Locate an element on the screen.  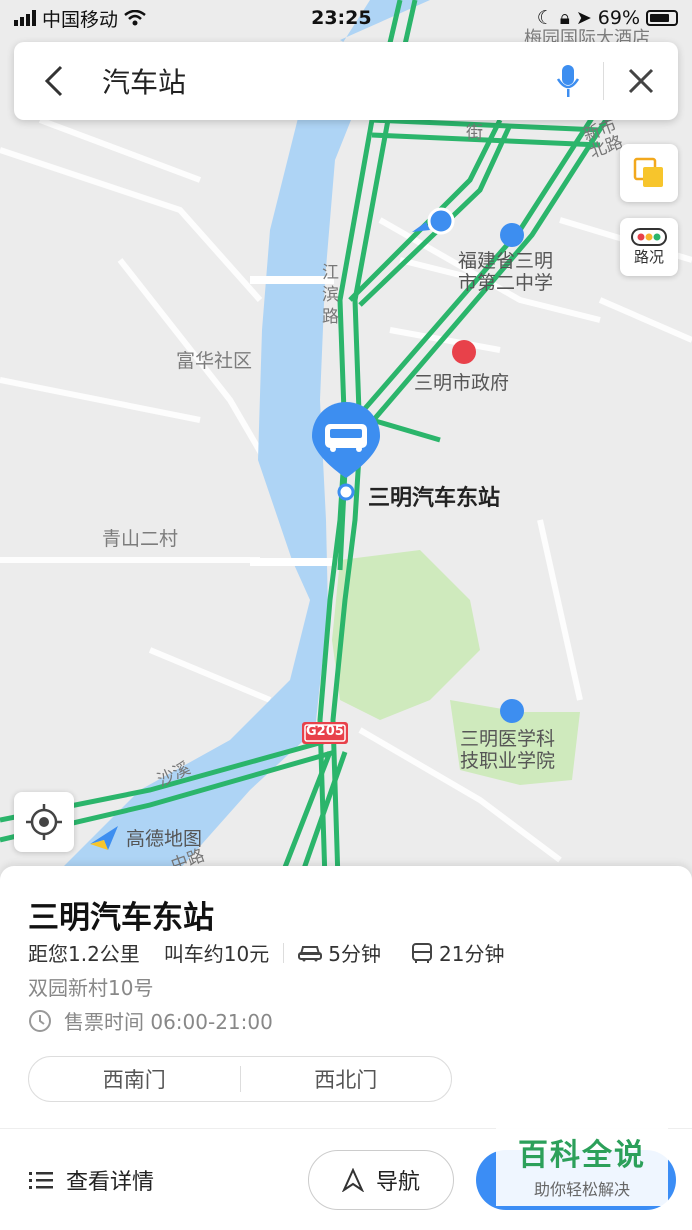
traffic-button: 路况 is located at coordinates (649, 247).